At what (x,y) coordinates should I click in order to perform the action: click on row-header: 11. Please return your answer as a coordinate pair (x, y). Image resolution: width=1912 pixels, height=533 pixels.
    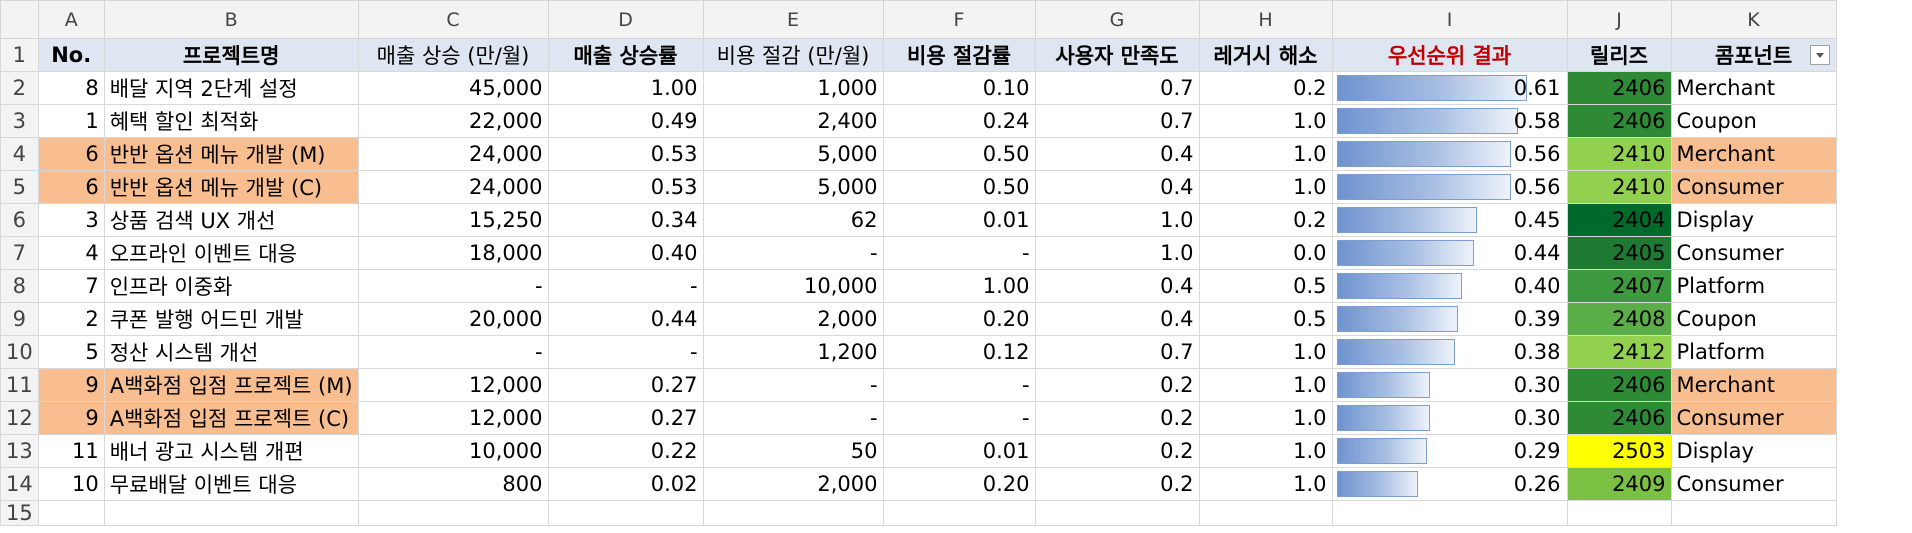
    Looking at the image, I should click on (19, 385).